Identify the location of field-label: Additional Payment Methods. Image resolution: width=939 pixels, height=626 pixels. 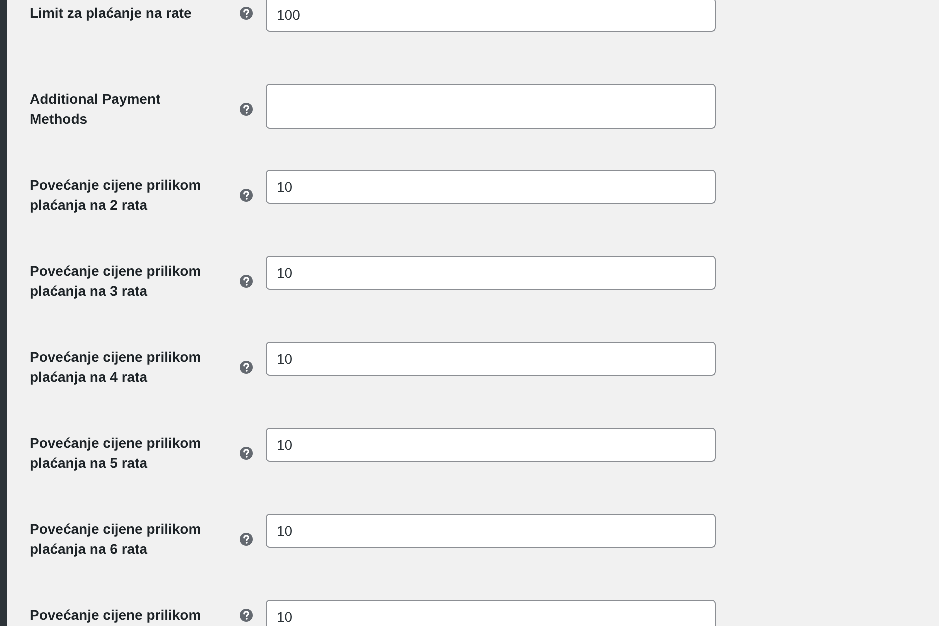
(96, 109).